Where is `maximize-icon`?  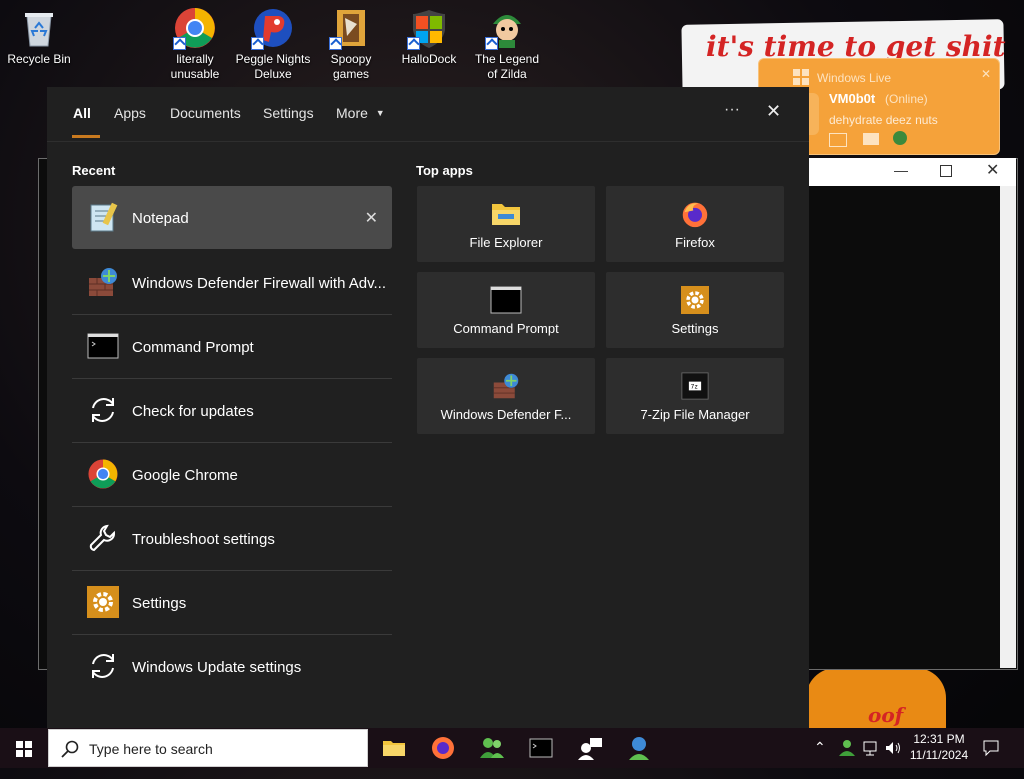
maximize-icon is located at coordinates (946, 171).